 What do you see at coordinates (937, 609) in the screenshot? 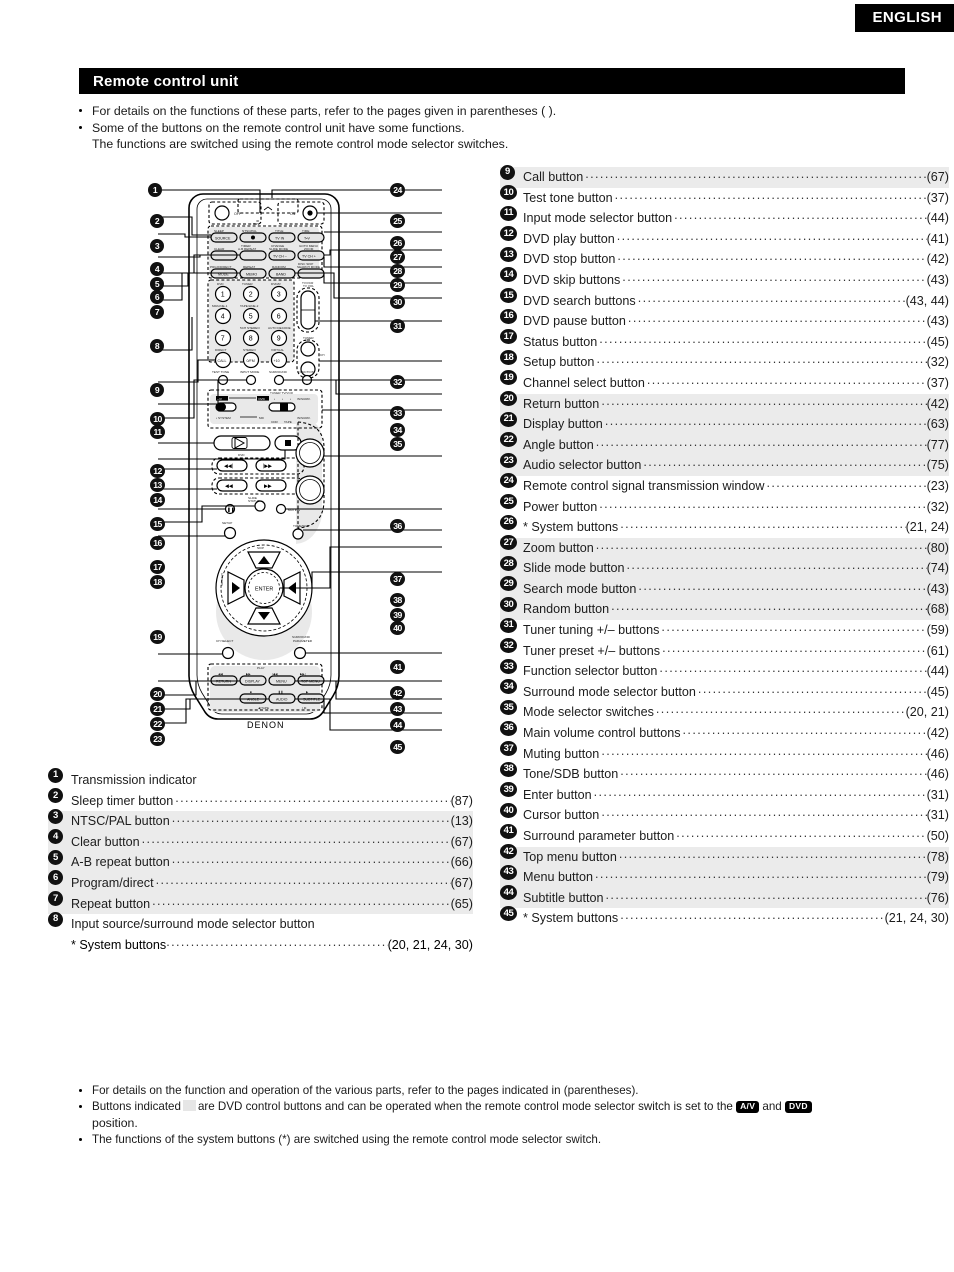
I see `list-item-page: (68)` at bounding box center [937, 609].